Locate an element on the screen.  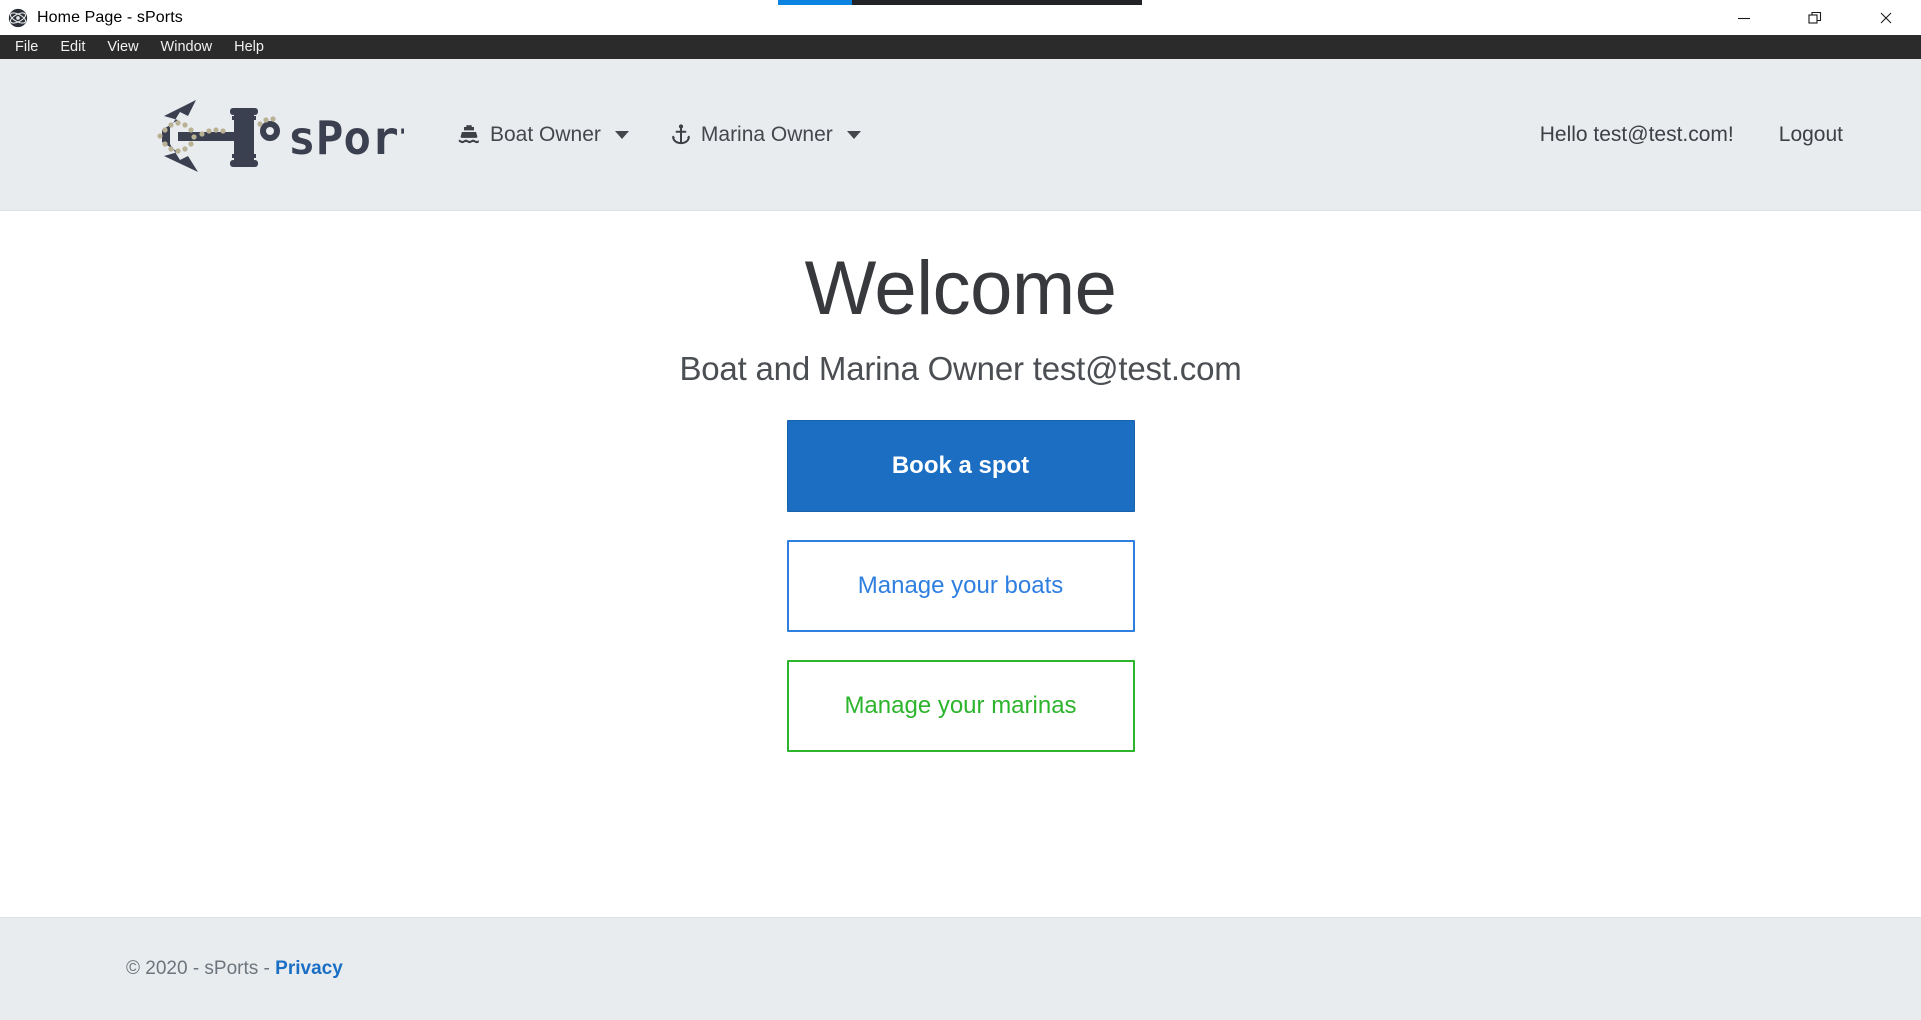
footer-text: © 2020 - sPorts - Privacy is located at coordinates (234, 969).